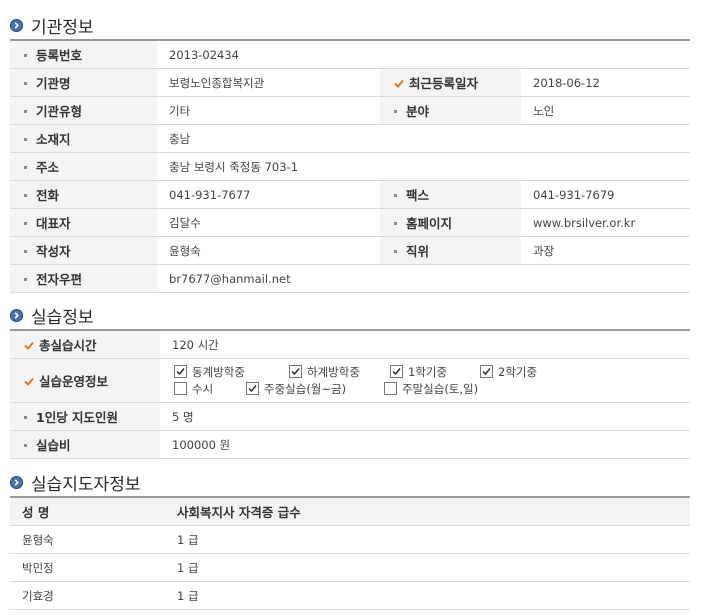 The width and height of the screenshot is (701, 616). I want to click on row-type: 기관유형 기타 분야 노인, so click(350, 110).